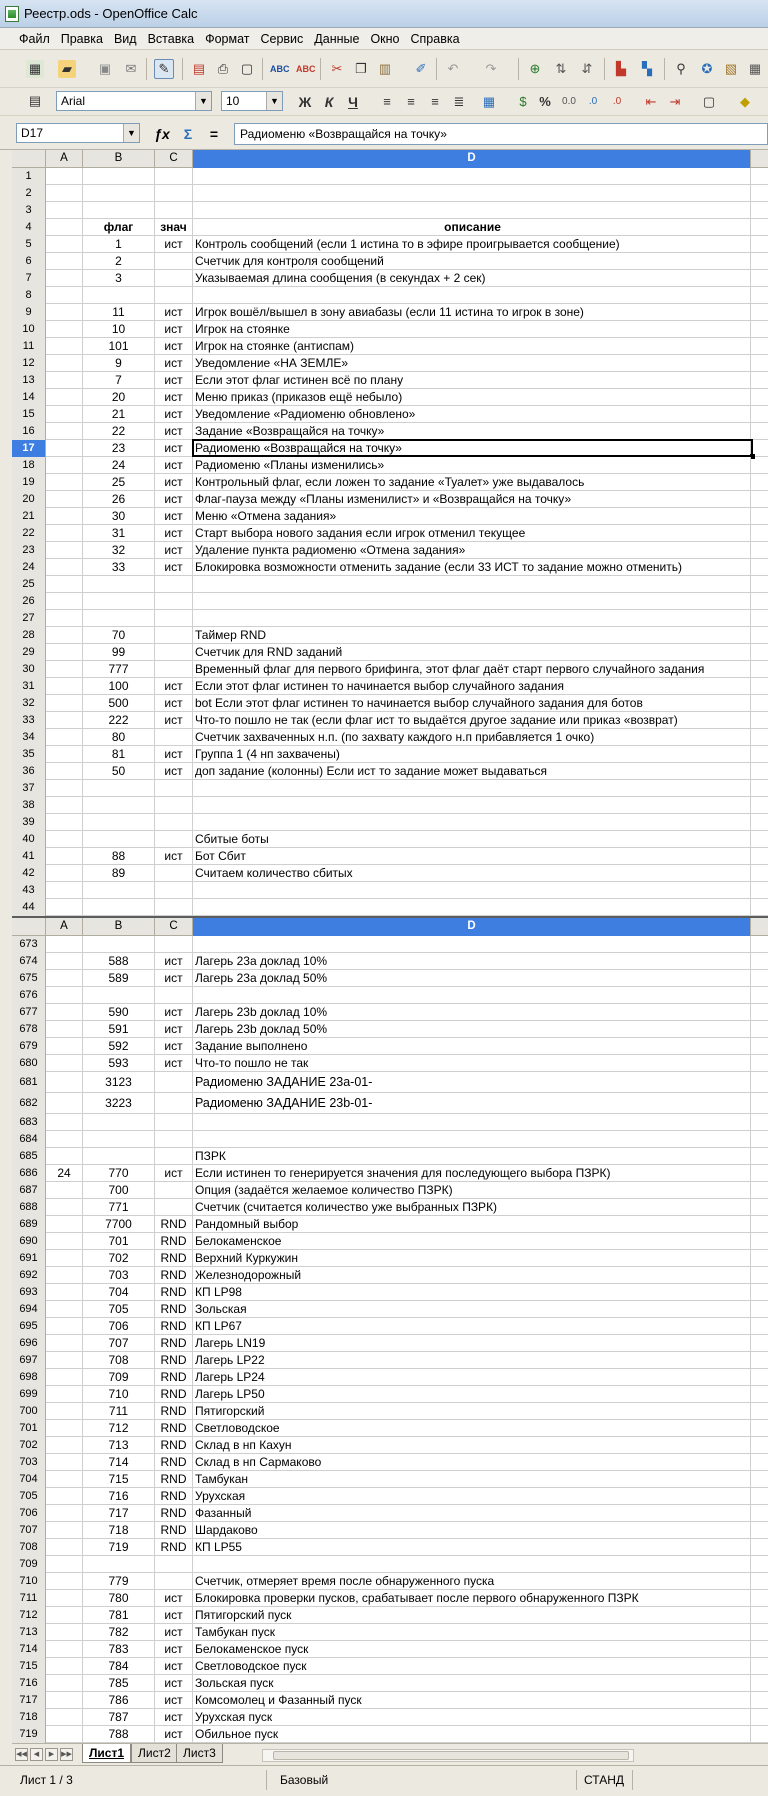  I want to click on equals-icon: =, so click(214, 134).